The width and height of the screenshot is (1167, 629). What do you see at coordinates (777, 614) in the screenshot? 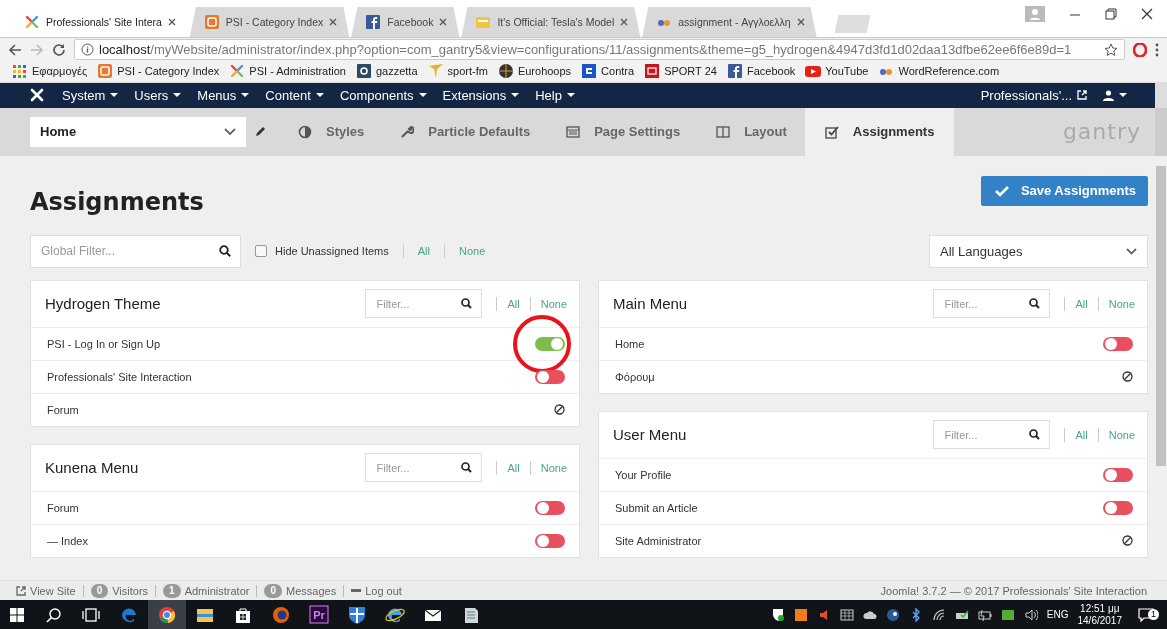
I see `shield-check-icon` at bounding box center [777, 614].